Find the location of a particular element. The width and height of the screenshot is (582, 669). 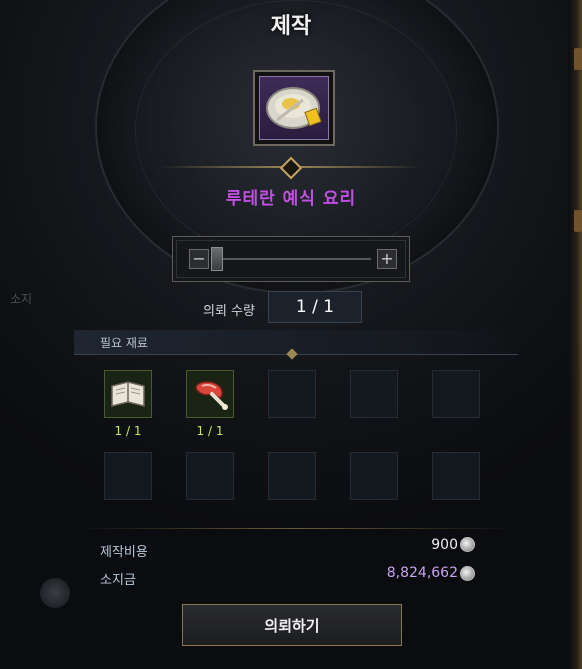

quantity-slider: − + is located at coordinates (291, 259).